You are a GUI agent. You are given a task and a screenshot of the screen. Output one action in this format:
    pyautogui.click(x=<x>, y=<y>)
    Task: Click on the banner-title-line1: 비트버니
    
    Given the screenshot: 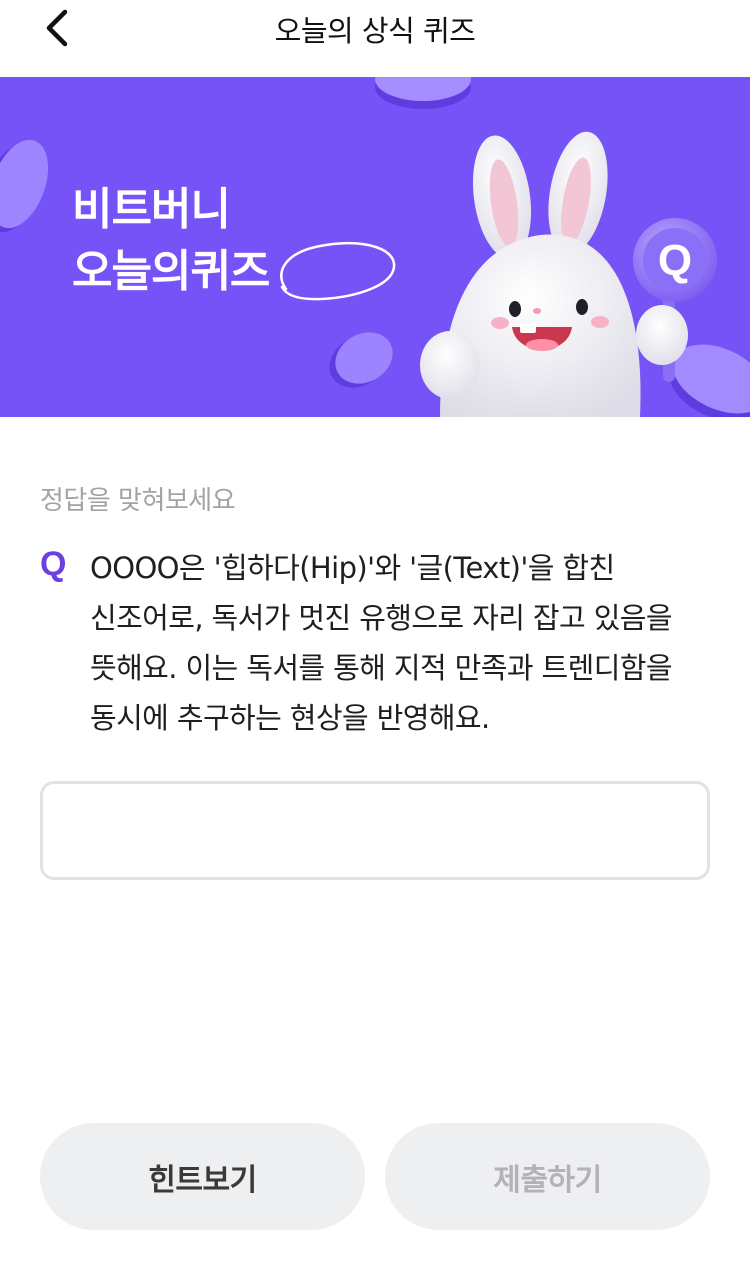 What is the action you would take?
    pyautogui.click(x=151, y=209)
    